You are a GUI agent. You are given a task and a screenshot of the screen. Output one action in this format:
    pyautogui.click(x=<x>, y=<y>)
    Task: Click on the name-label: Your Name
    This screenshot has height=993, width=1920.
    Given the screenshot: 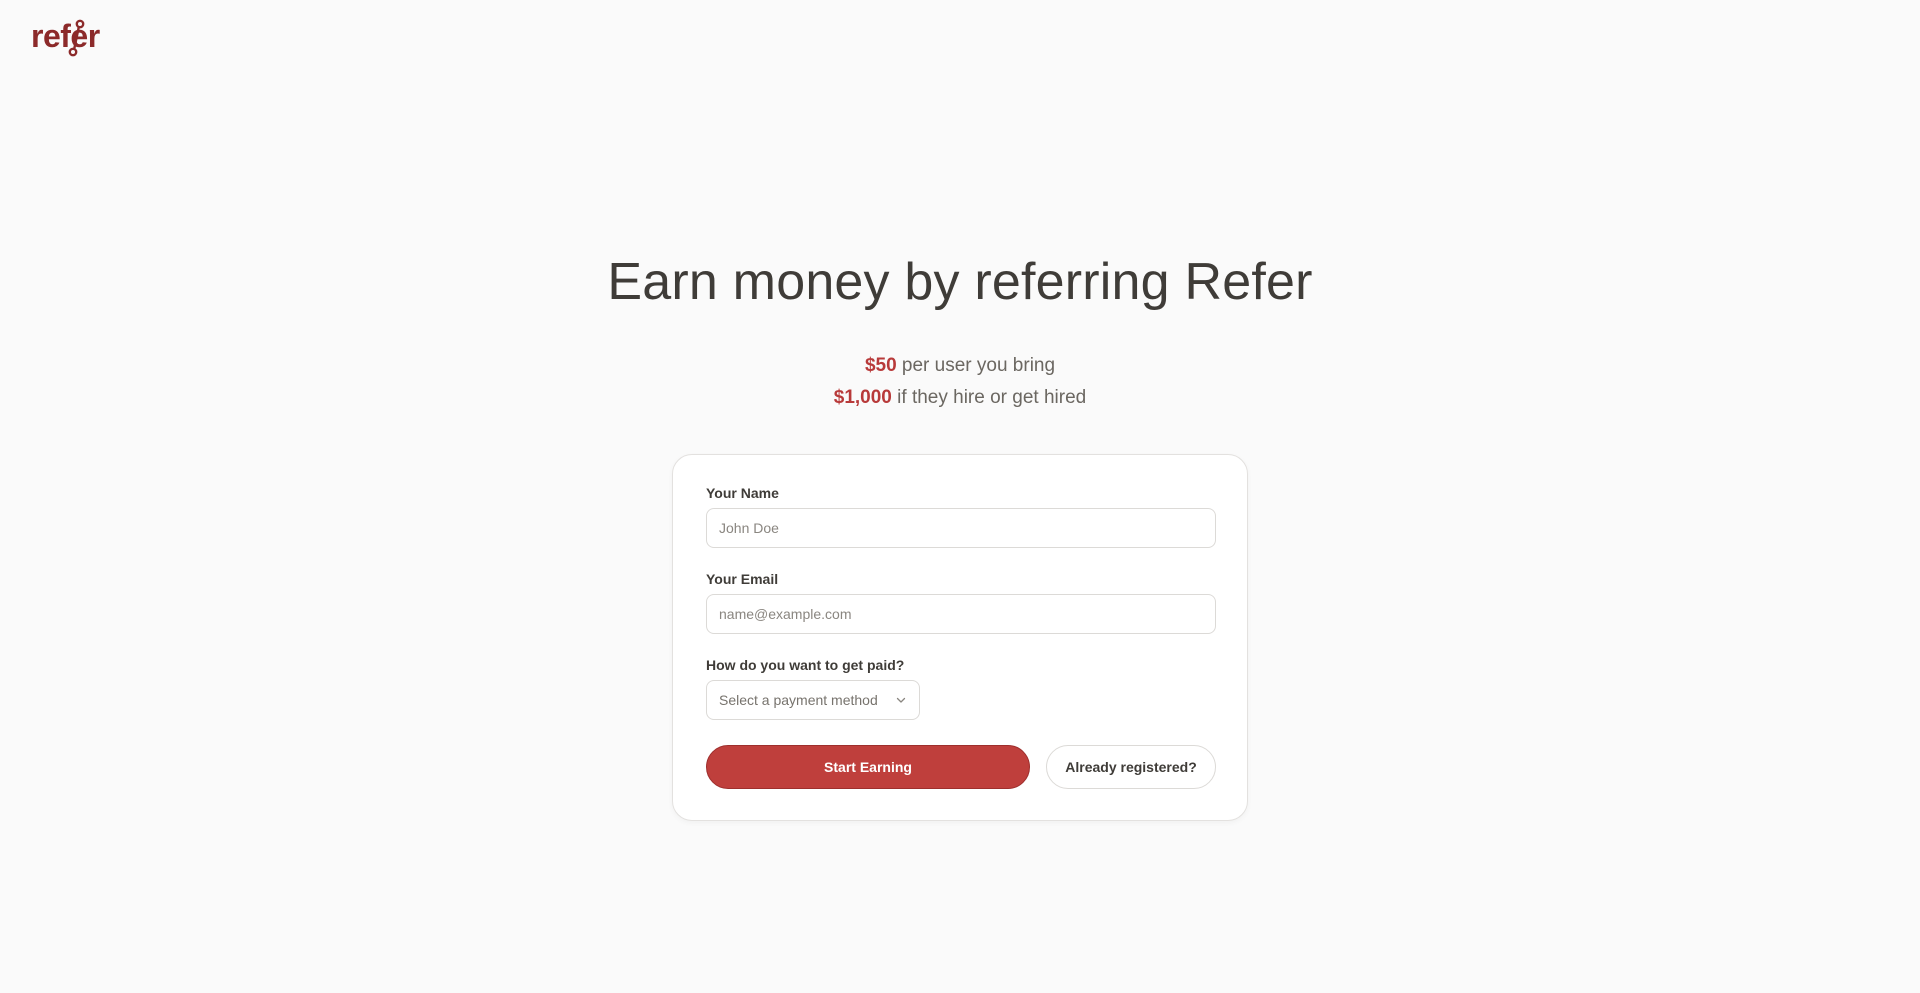 What is the action you would take?
    pyautogui.click(x=742, y=493)
    